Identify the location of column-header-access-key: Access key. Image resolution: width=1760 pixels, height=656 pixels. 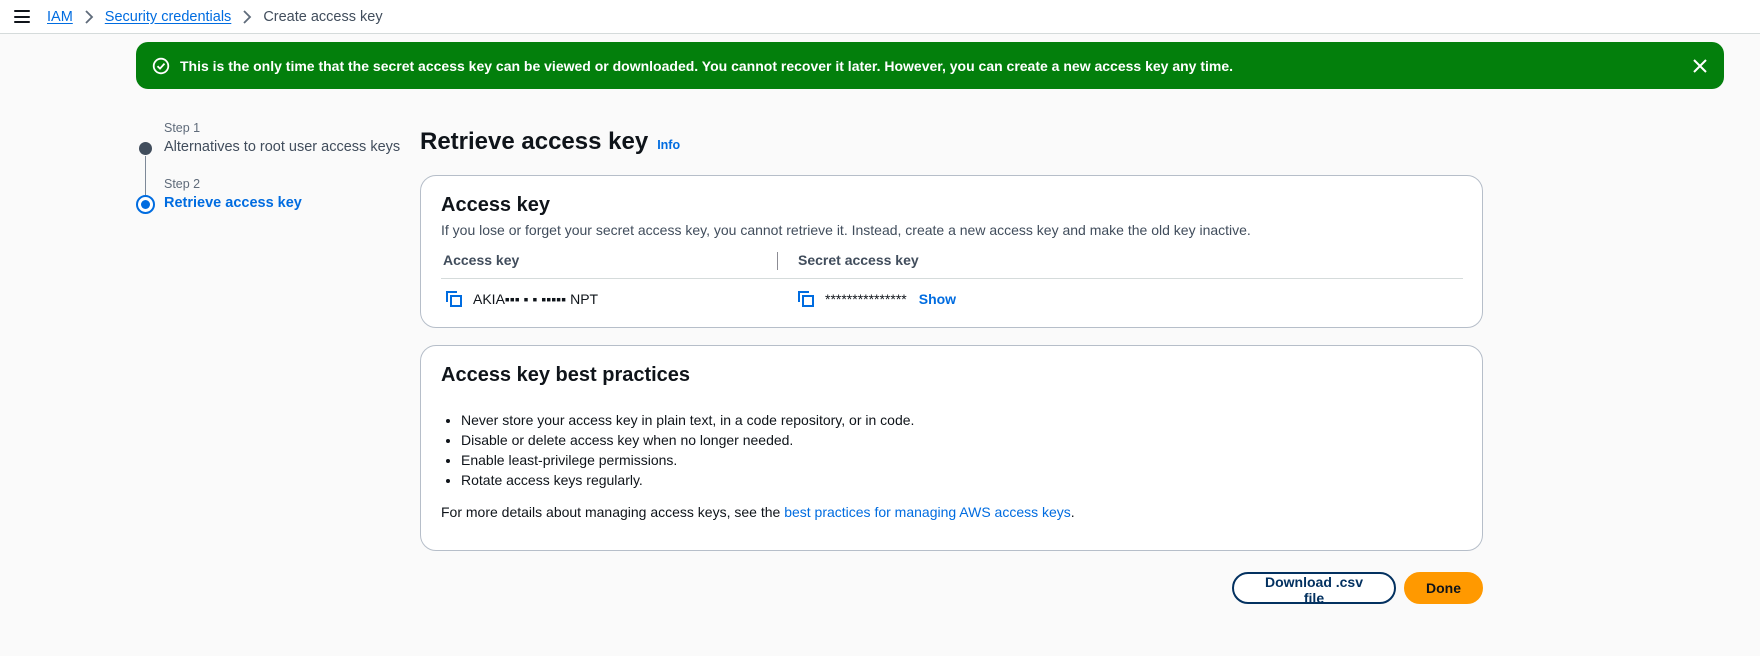
(481, 260).